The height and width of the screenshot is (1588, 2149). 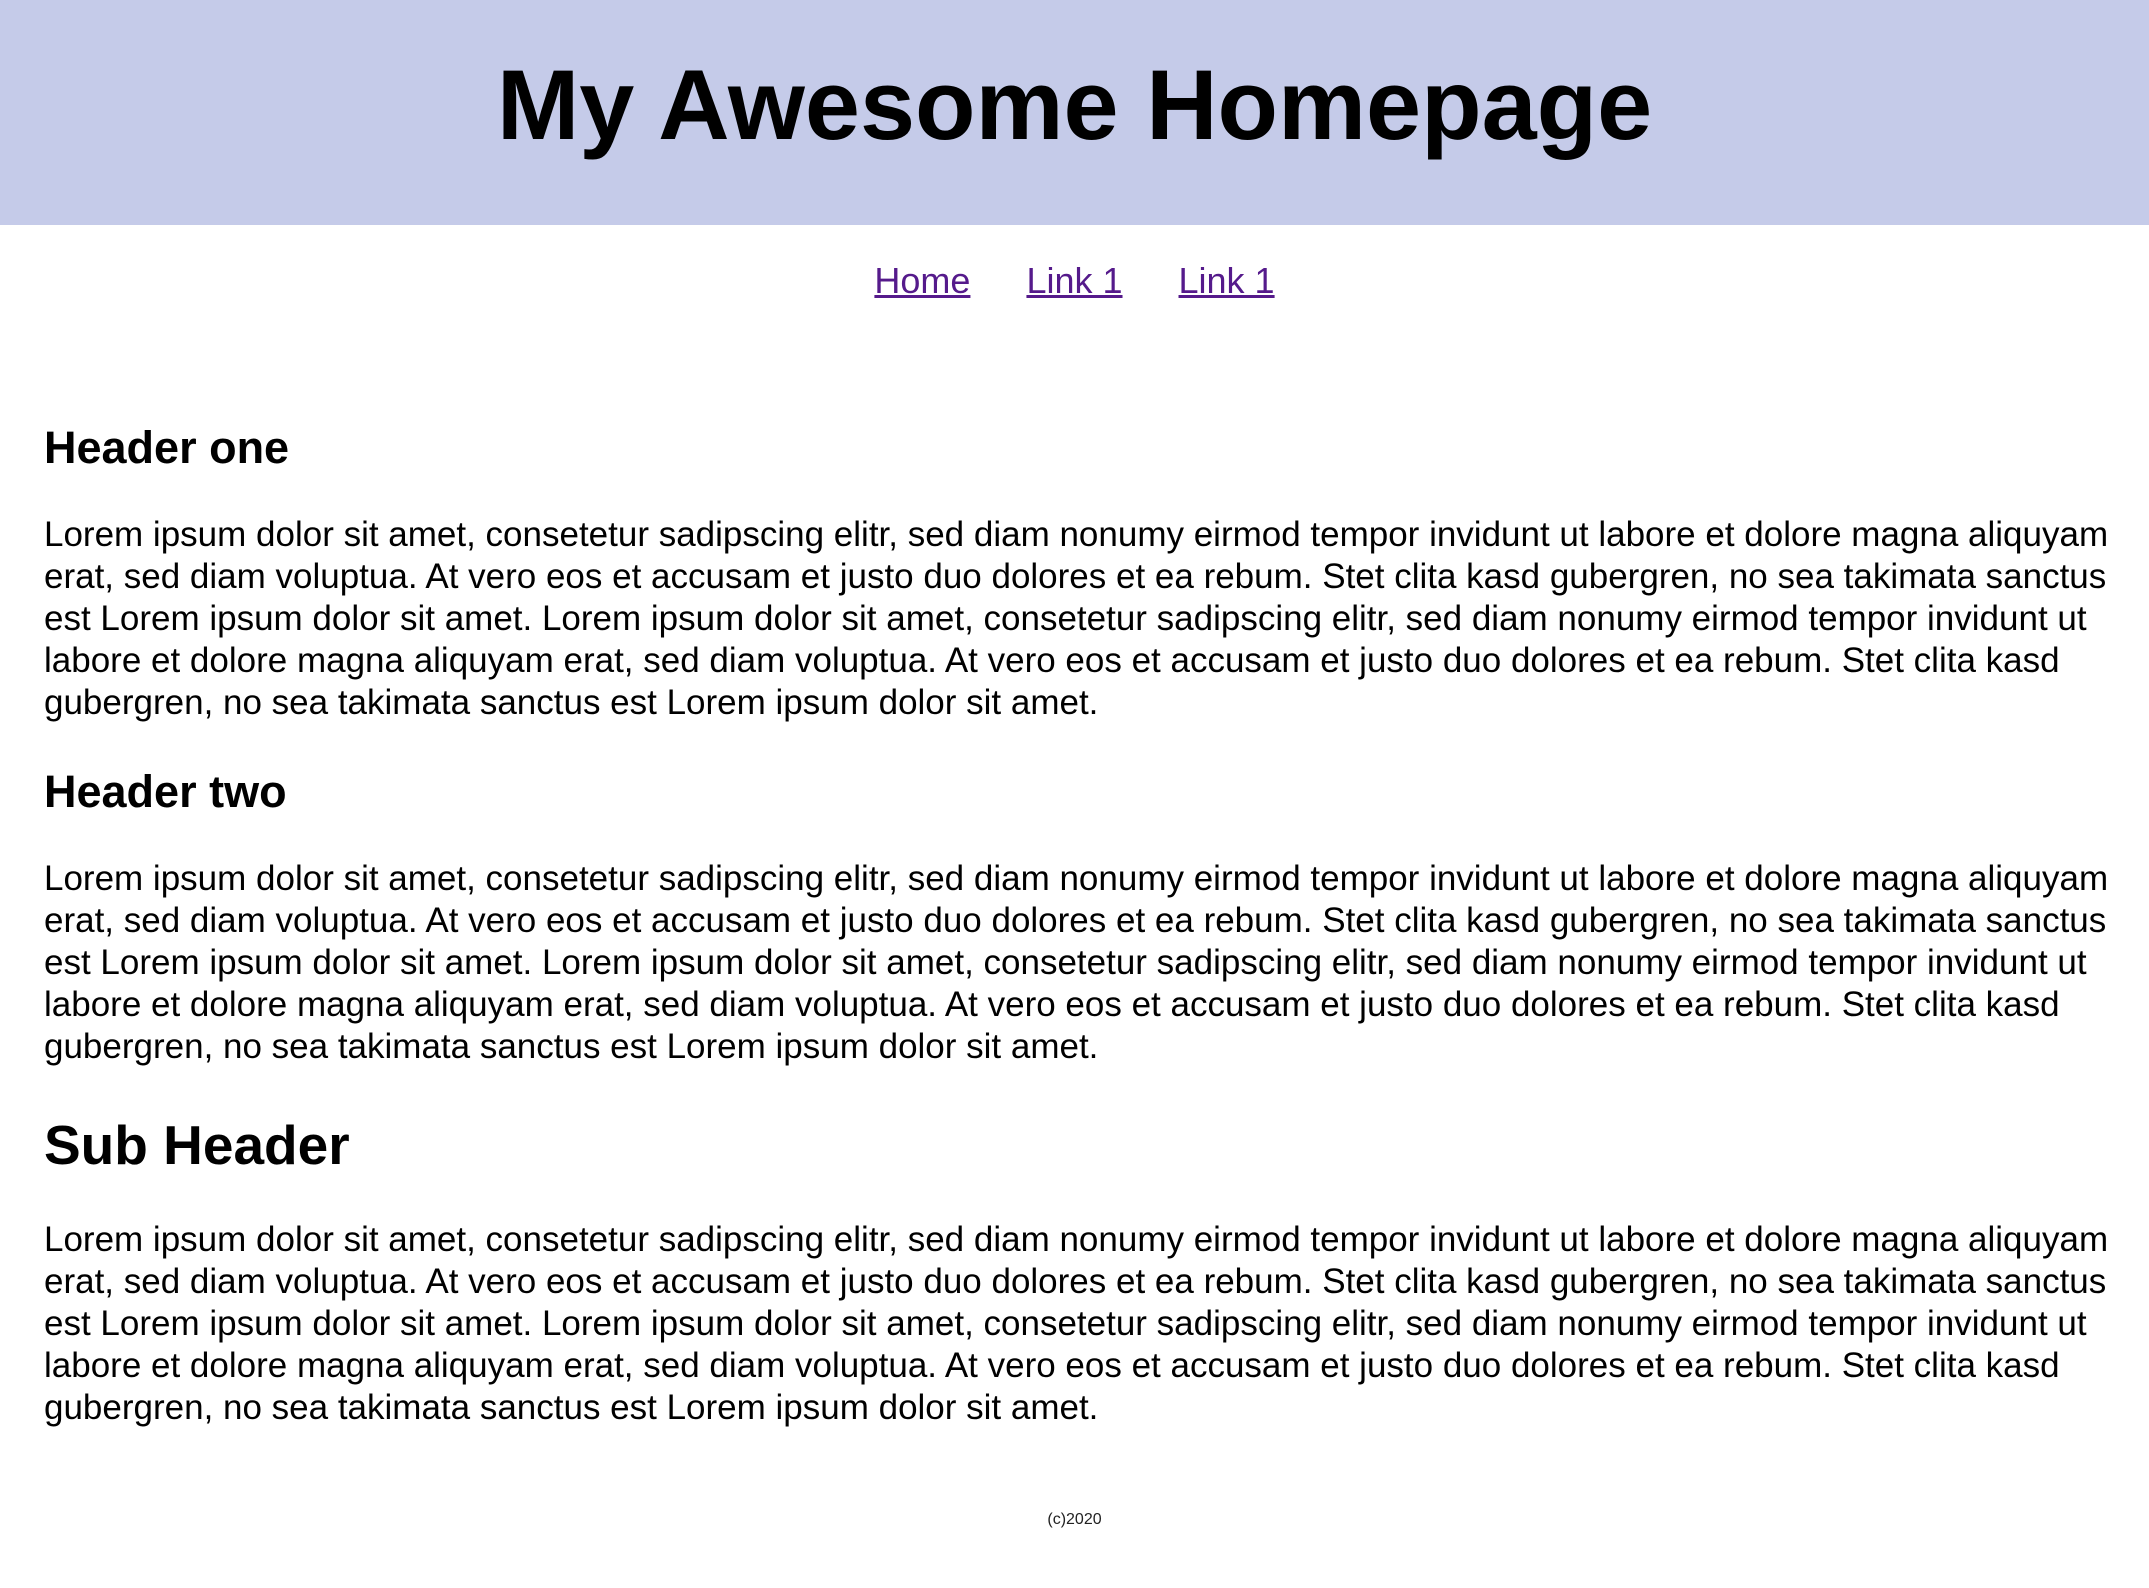 I want to click on copyright-text: (c)2020, so click(x=1074, y=1519).